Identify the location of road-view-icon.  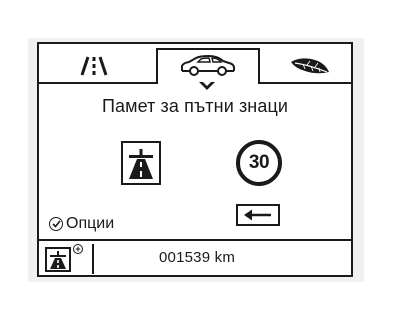
(94, 66).